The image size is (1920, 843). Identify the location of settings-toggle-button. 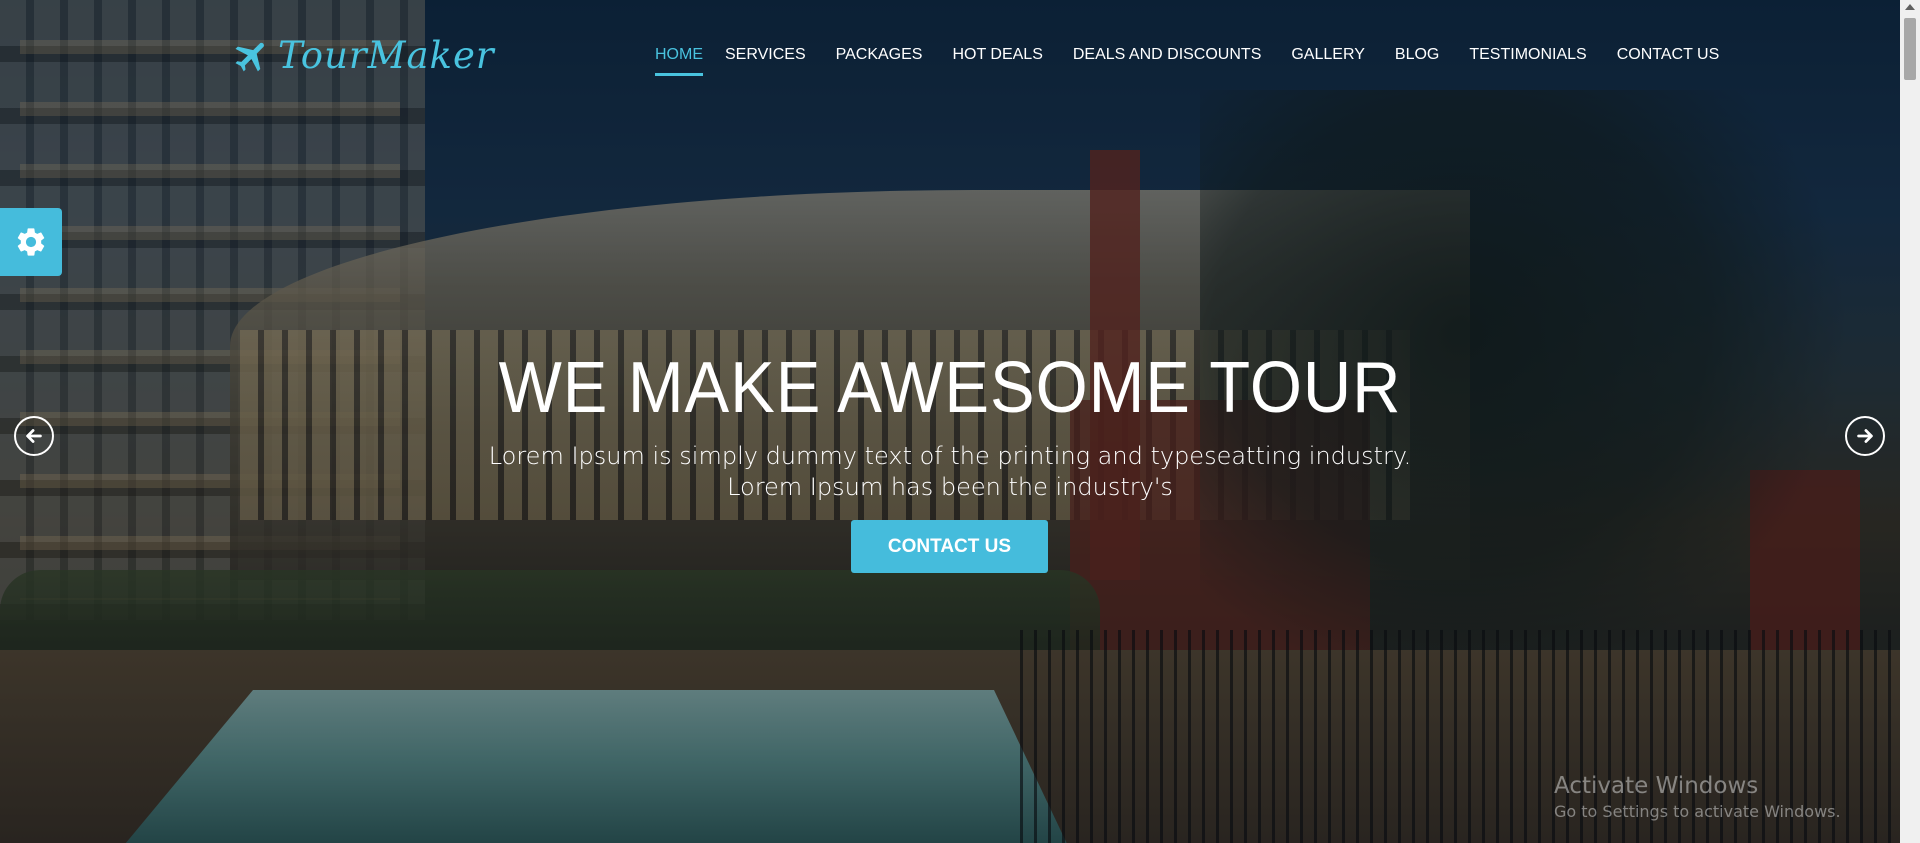
(31, 242).